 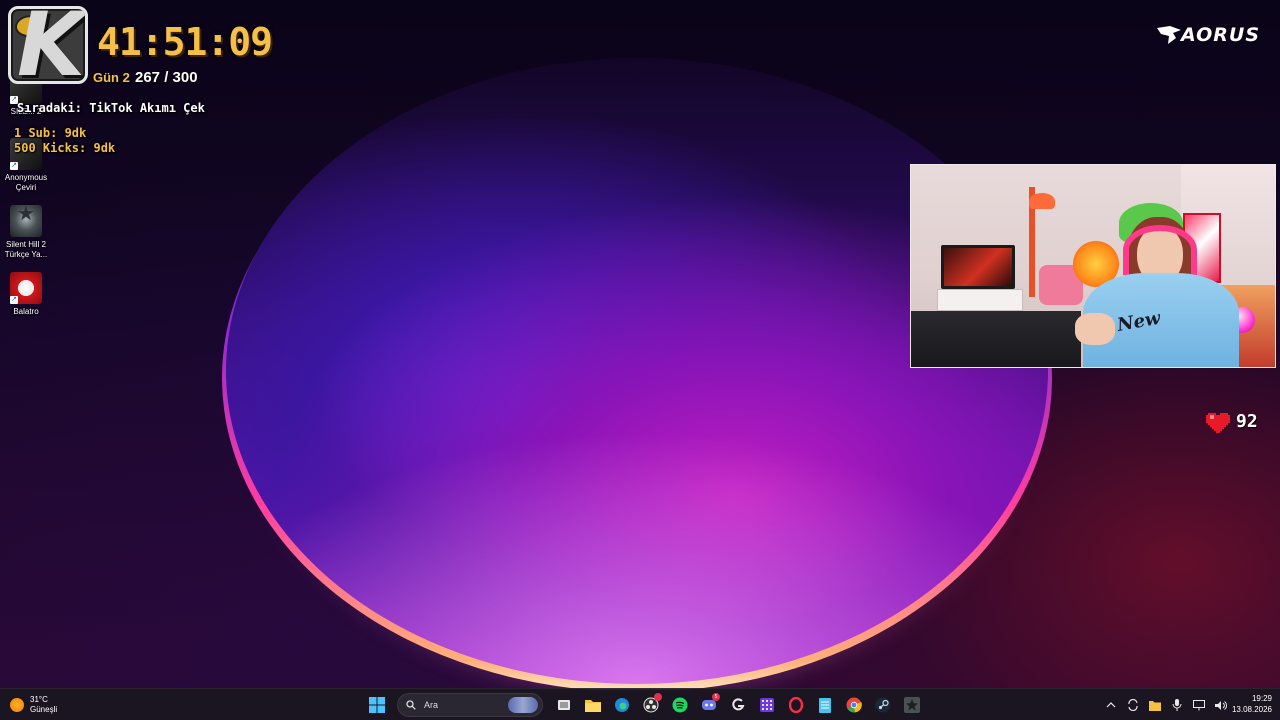 I want to click on next-goal-label: Sıradaki: TikTok Akımı Çek, so click(x=111, y=108).